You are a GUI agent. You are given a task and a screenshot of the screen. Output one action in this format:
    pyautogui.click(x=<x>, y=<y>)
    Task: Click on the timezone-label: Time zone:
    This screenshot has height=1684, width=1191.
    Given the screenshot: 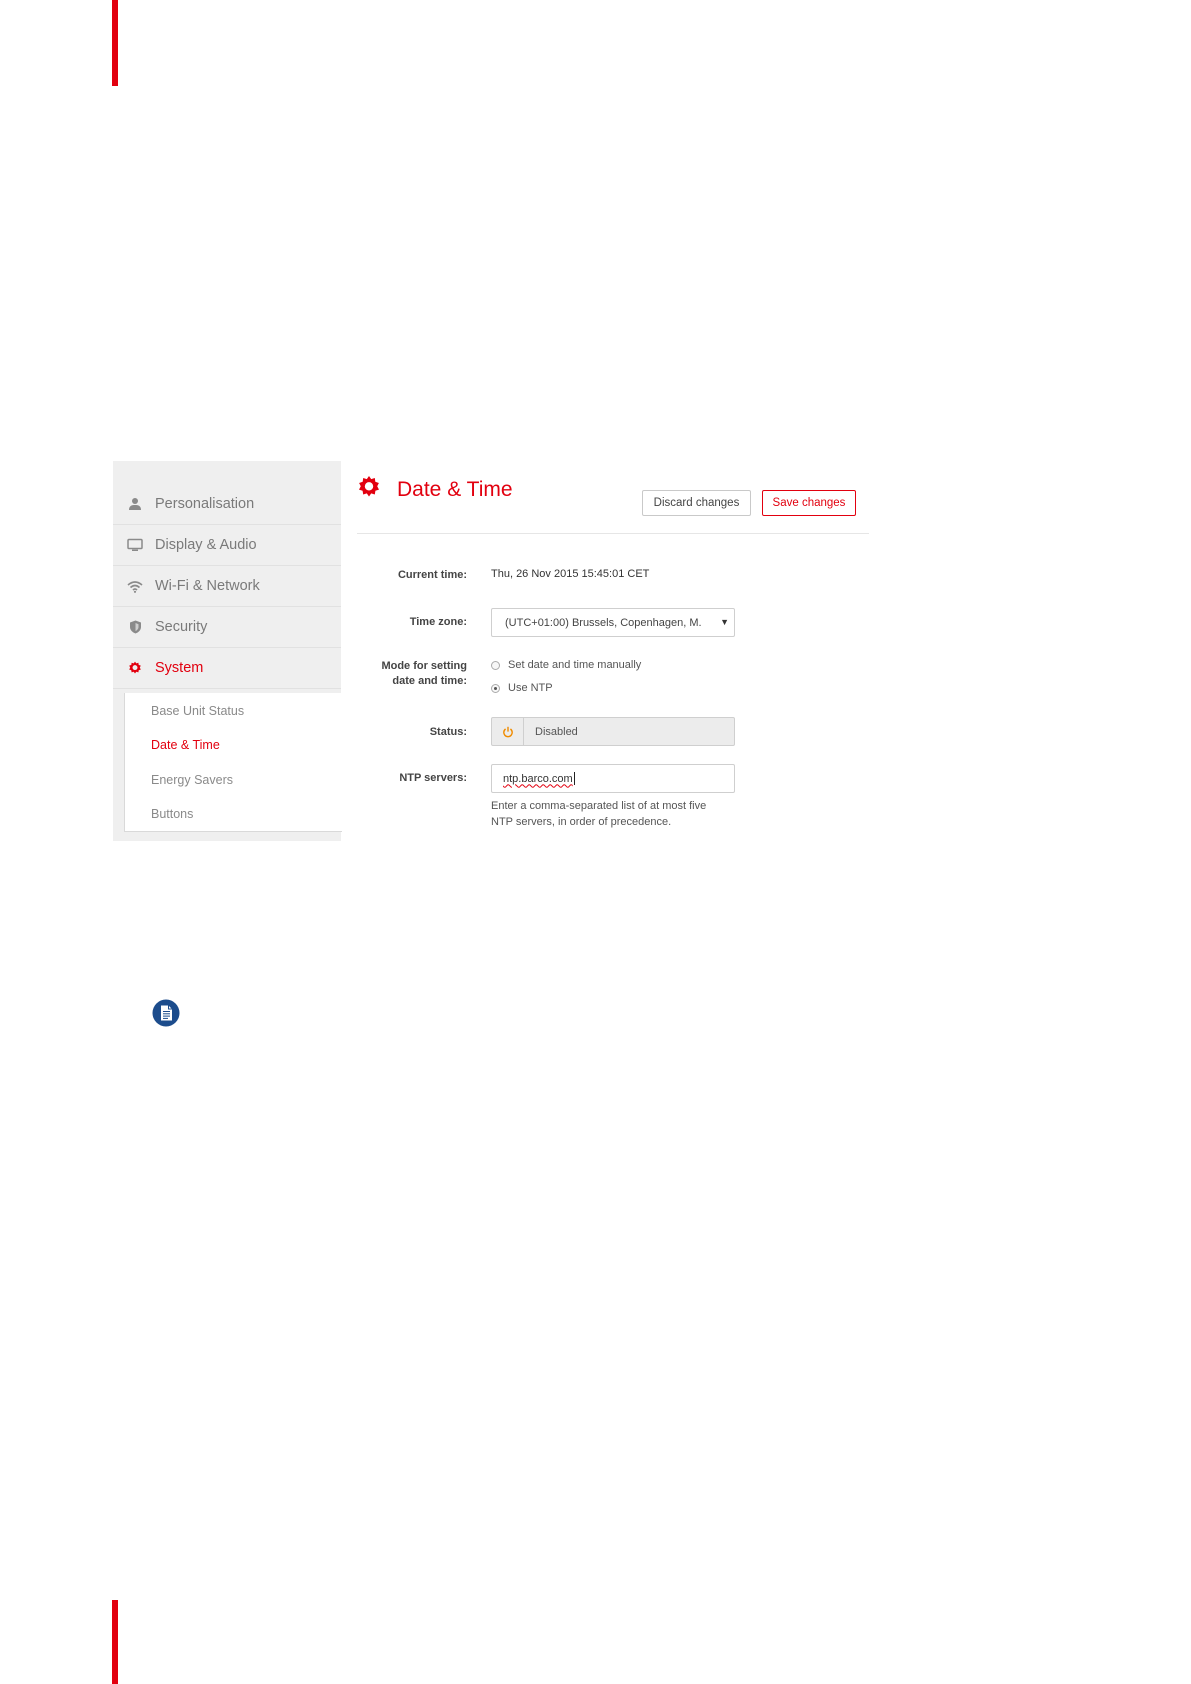 What is the action you would take?
    pyautogui.click(x=438, y=622)
    